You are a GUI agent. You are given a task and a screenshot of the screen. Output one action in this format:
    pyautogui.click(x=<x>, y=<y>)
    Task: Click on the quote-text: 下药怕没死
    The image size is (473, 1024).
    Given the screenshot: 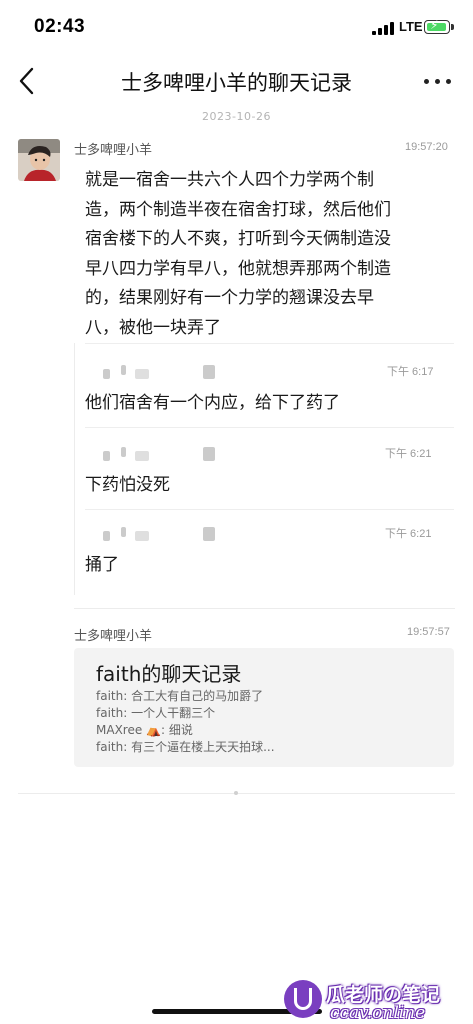 What is the action you would take?
    pyautogui.click(x=127, y=485)
    